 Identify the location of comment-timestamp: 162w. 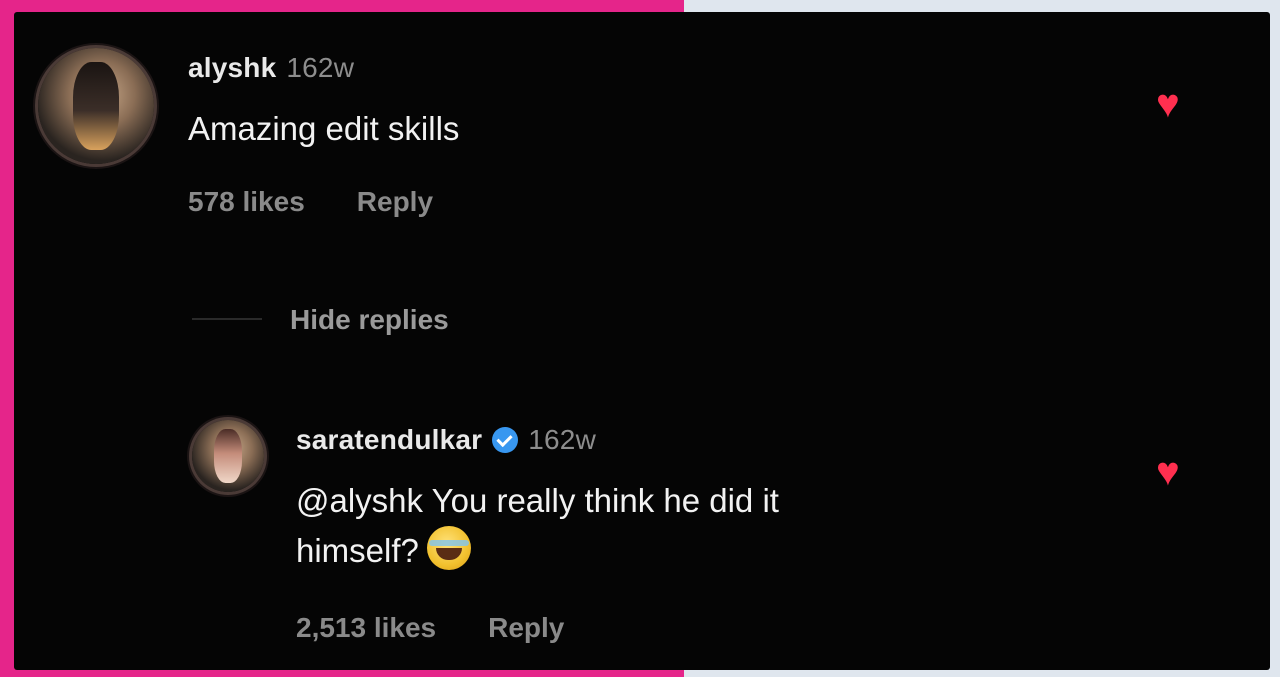
(320, 67).